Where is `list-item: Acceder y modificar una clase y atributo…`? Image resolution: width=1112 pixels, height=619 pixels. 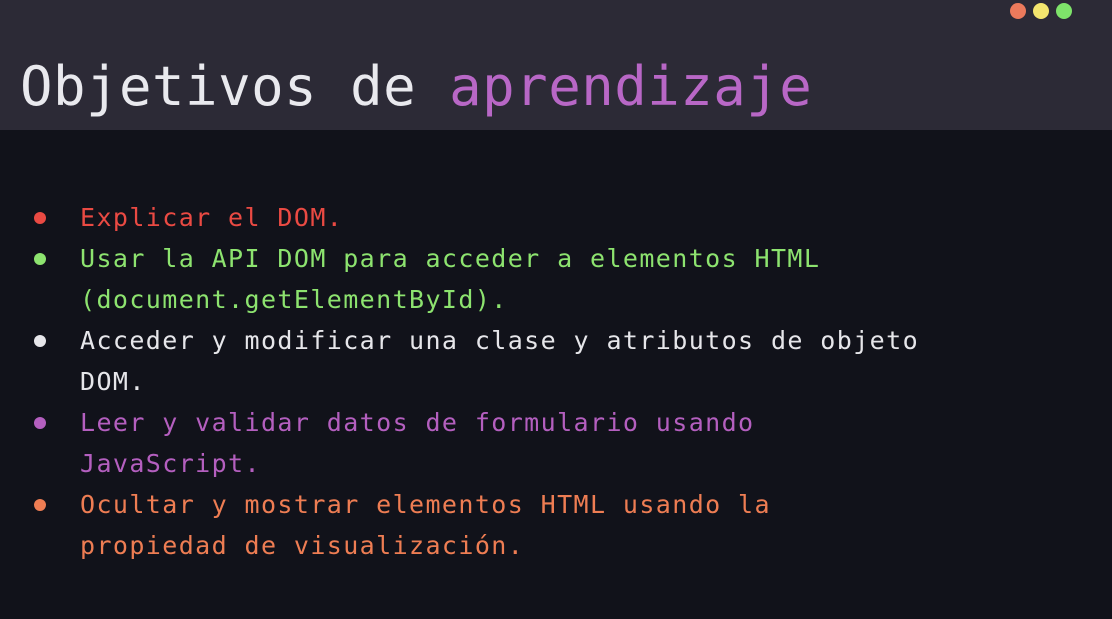 list-item: Acceder y modificar una clase y atributo… is located at coordinates (562, 361).